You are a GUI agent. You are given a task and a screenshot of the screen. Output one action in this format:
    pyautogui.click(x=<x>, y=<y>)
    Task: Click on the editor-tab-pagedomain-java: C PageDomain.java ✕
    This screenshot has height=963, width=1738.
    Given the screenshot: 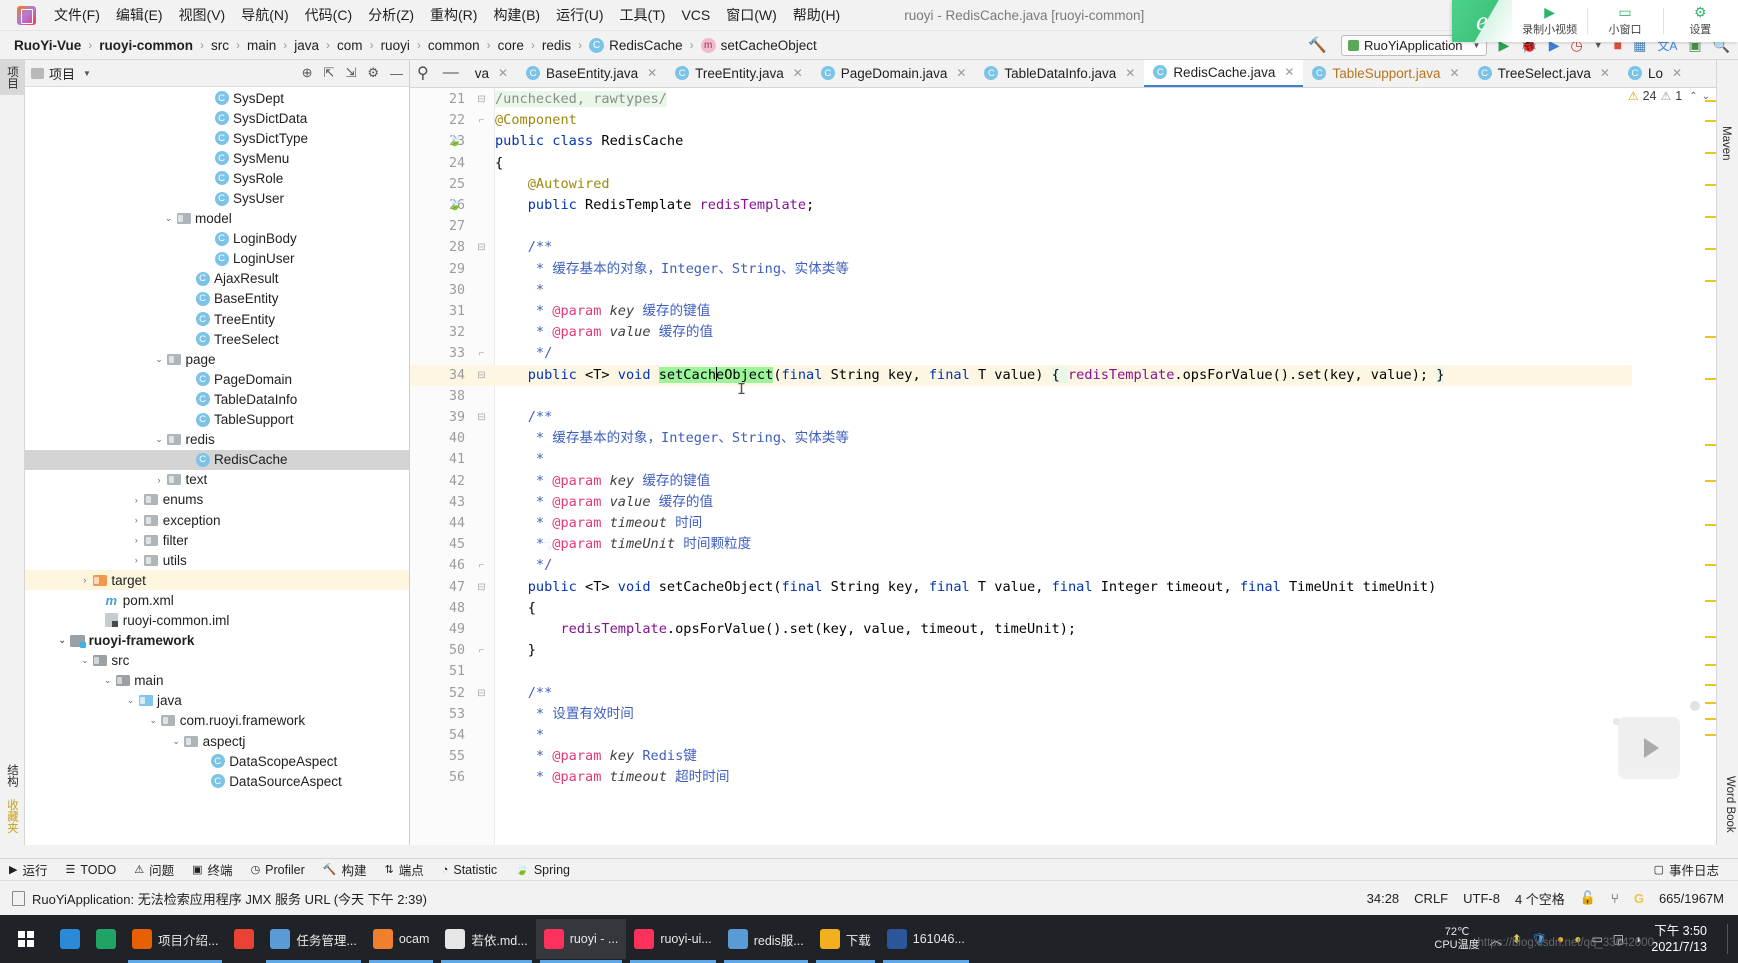 What is the action you would take?
    pyautogui.click(x=894, y=73)
    